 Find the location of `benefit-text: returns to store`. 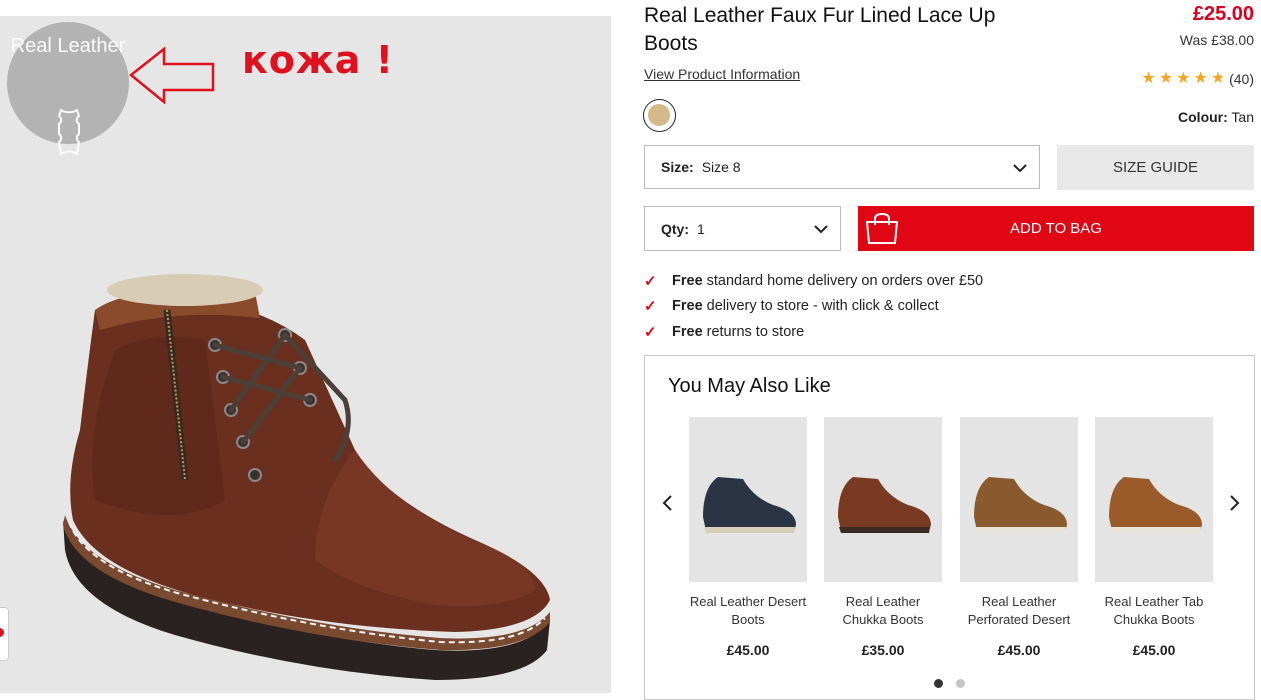

benefit-text: returns to store is located at coordinates (755, 331).